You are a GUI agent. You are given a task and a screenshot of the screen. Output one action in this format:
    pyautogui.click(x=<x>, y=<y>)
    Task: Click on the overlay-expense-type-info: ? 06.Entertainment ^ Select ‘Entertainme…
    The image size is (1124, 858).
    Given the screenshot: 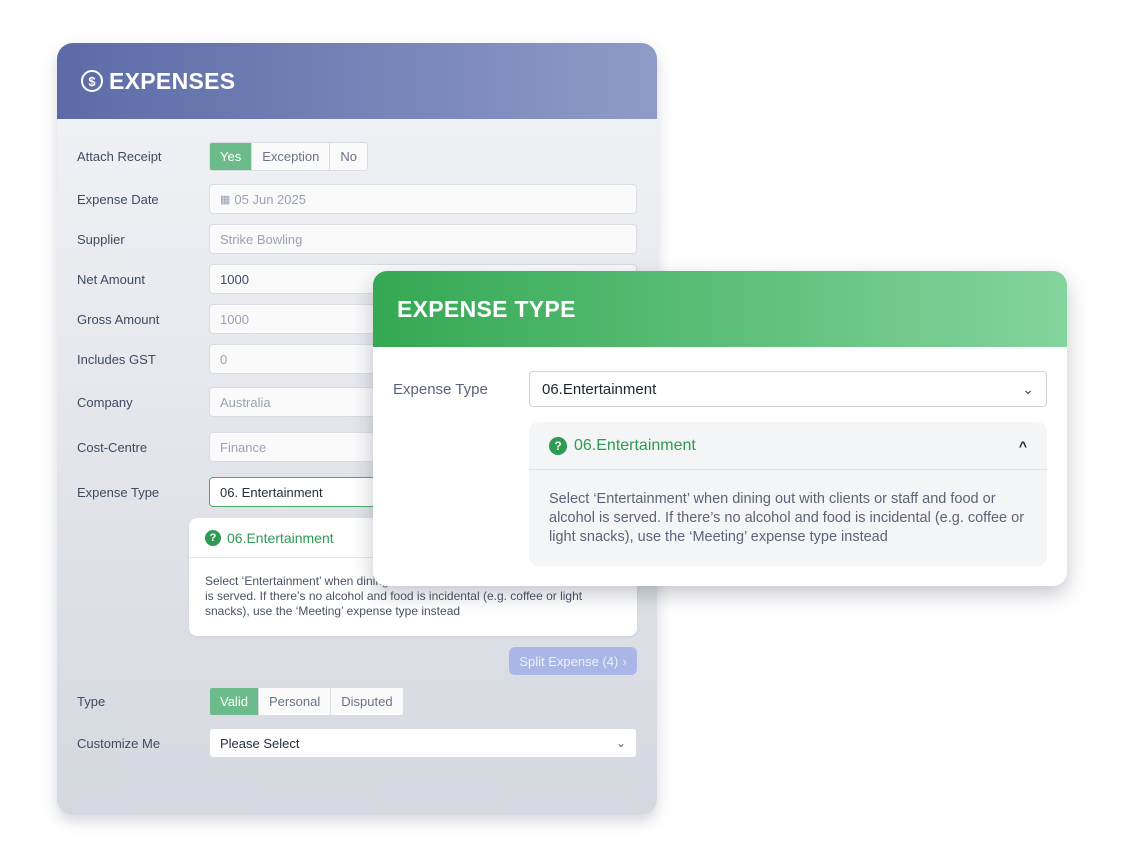 What is the action you would take?
    pyautogui.click(x=788, y=494)
    